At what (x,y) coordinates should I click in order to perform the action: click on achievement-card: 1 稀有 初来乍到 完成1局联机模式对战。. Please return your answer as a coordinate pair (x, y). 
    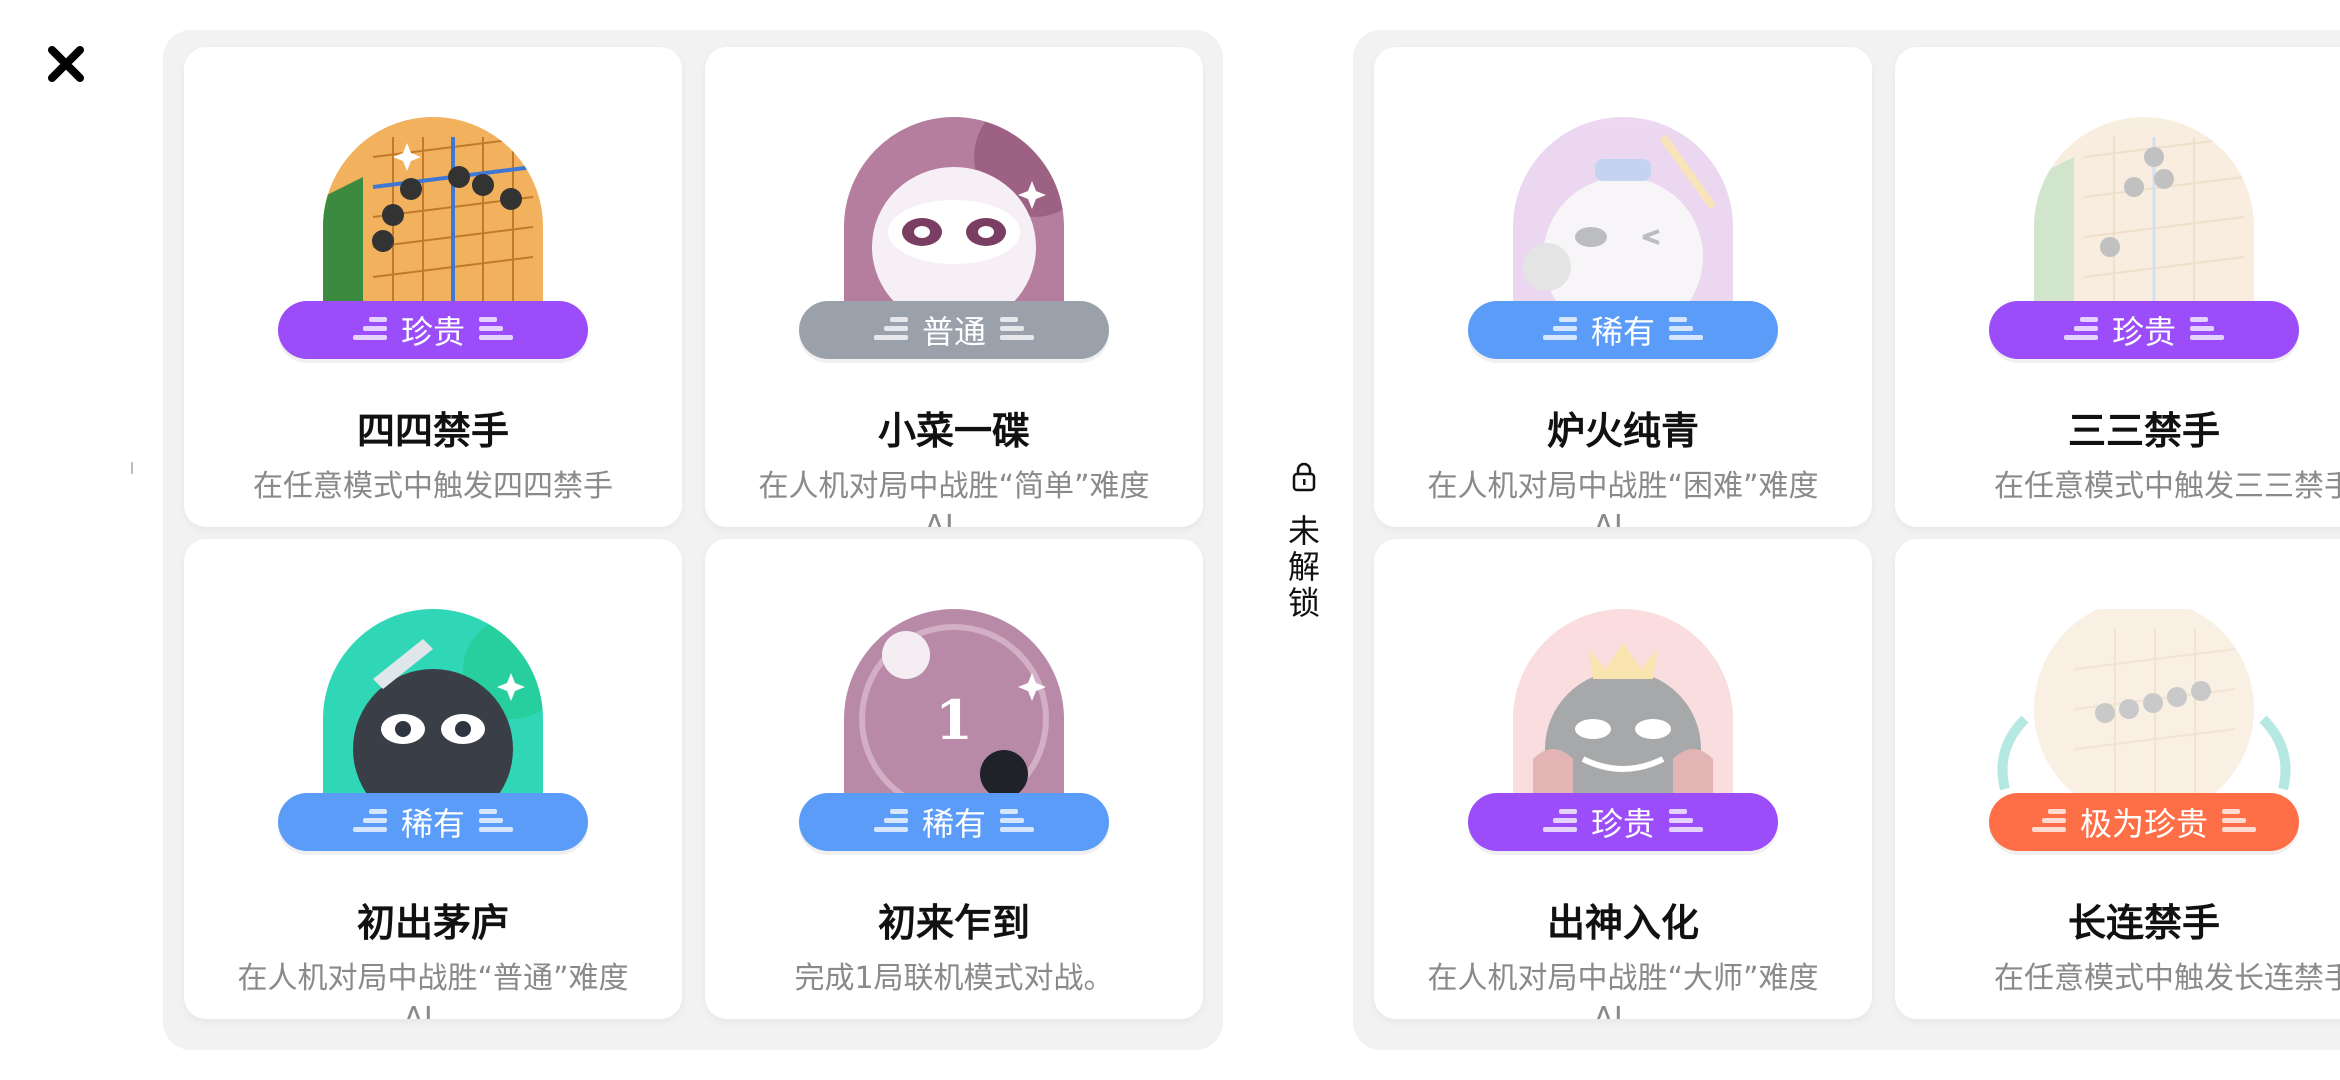
    Looking at the image, I should click on (954, 779).